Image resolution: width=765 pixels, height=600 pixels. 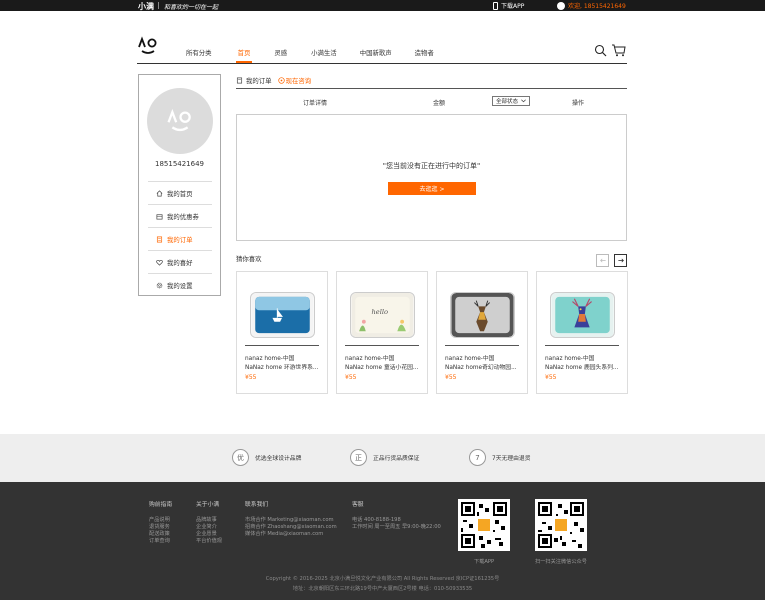 I want to click on product-card: nanaz home-中国 NaNaz home奇幻动物园... ¥55, so click(x=482, y=332).